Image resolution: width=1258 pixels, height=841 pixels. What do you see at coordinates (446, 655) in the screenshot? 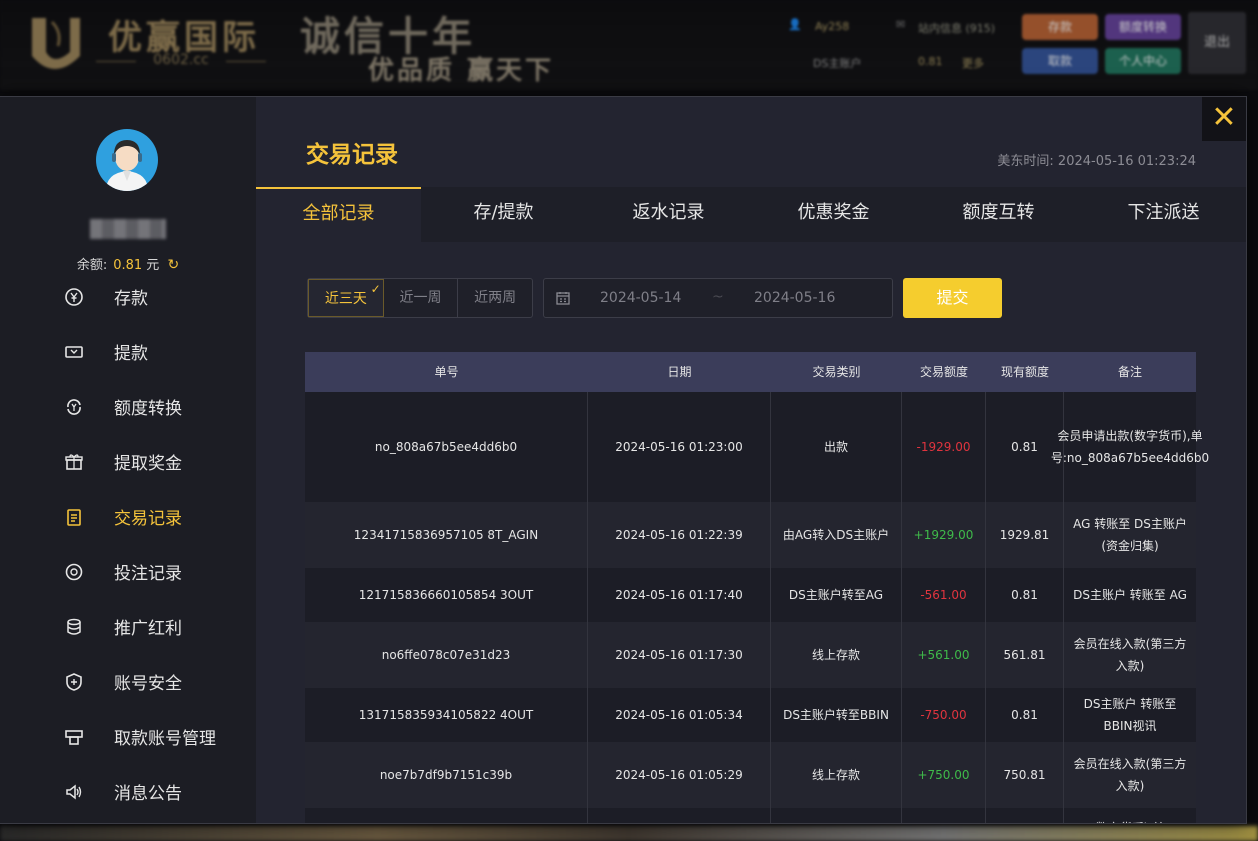
I see `cell-id: no6ffe078c07e31d23` at bounding box center [446, 655].